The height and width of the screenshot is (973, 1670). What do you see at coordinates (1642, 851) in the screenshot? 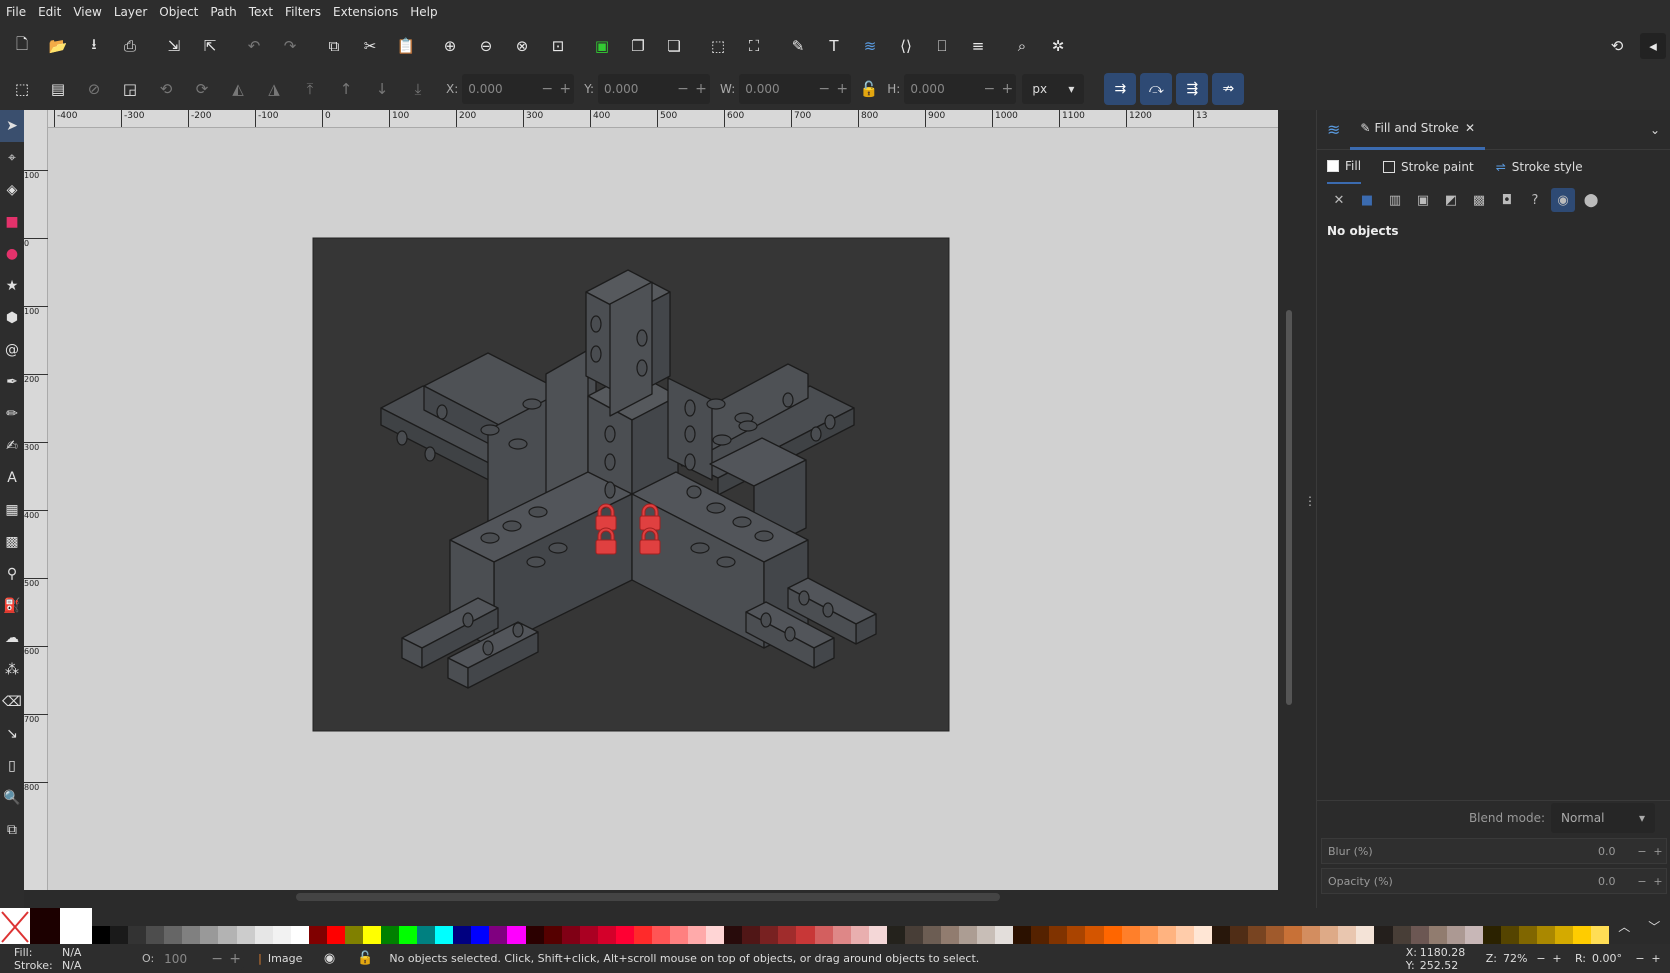
I see `blur-decrement-icon: −` at bounding box center [1642, 851].